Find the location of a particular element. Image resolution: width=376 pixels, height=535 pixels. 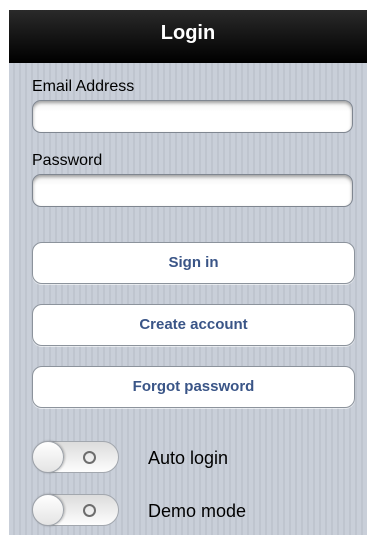

forgot-password-button: Forgot password is located at coordinates (193, 387).